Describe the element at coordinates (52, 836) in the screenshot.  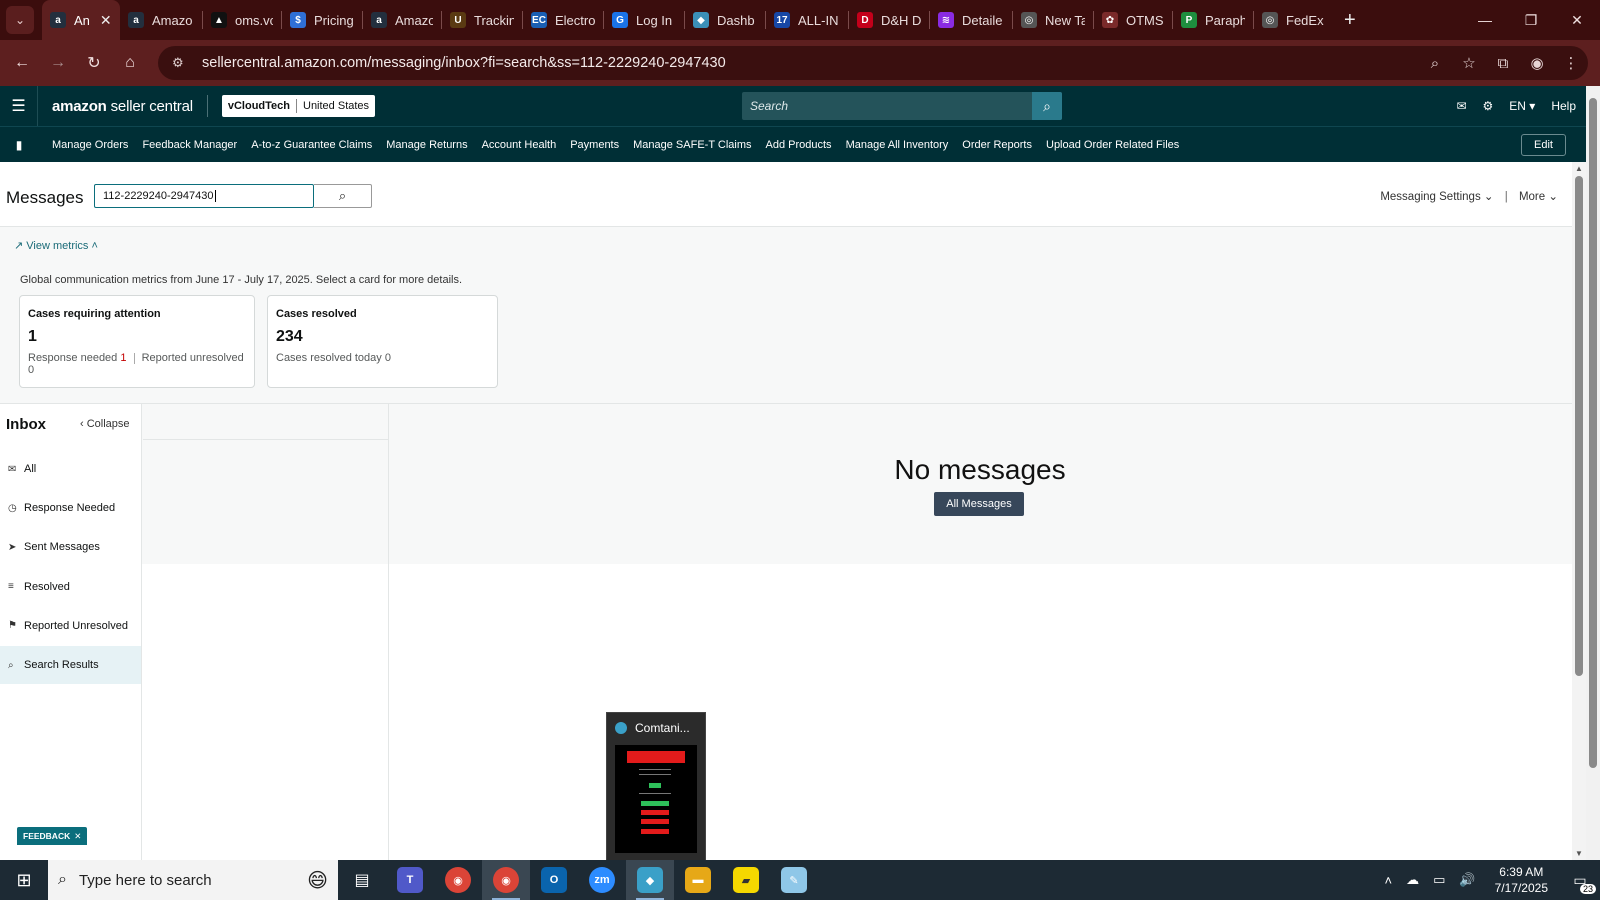
I see `feedback-tab: FEEDBACK ✕` at that location.